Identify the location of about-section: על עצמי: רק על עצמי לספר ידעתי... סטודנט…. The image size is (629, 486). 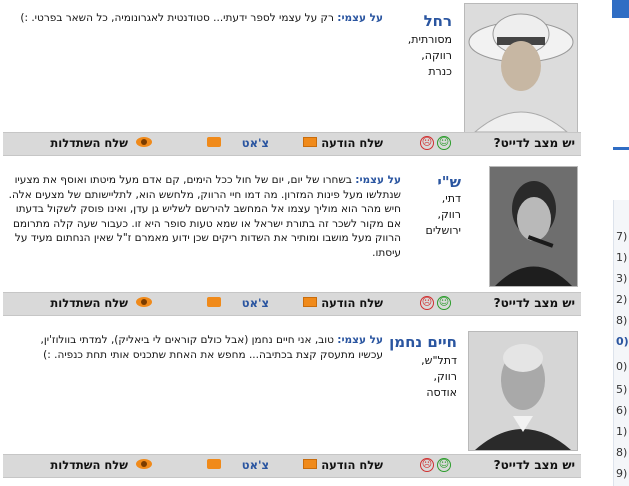
(198, 18).